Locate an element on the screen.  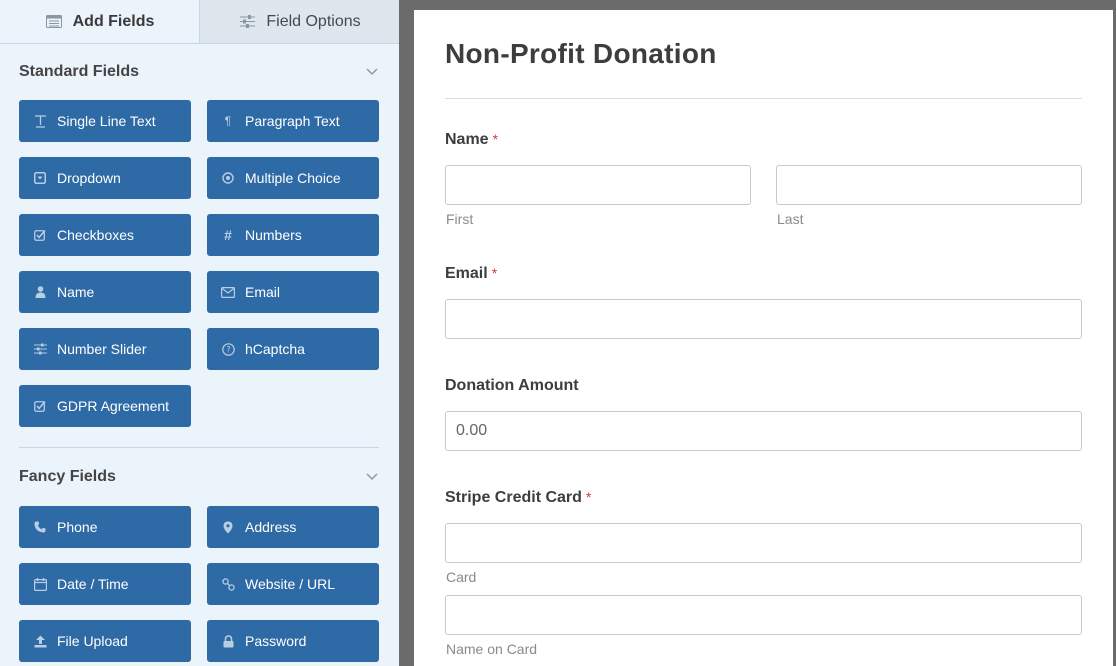
field-label: Single Line Text is located at coordinates (106, 121).